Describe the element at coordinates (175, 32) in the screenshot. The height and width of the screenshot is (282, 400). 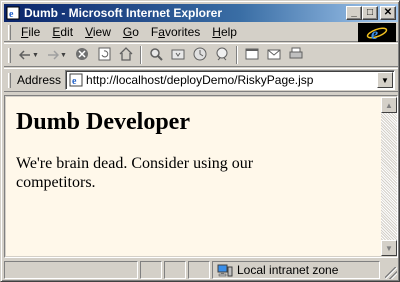
I see `menu-favorites: Favorites` at that location.